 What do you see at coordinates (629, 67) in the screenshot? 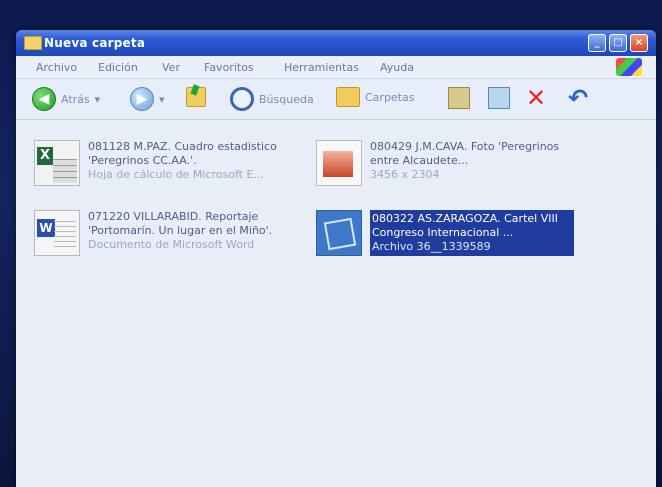
I see `windows-logo-icon` at bounding box center [629, 67].